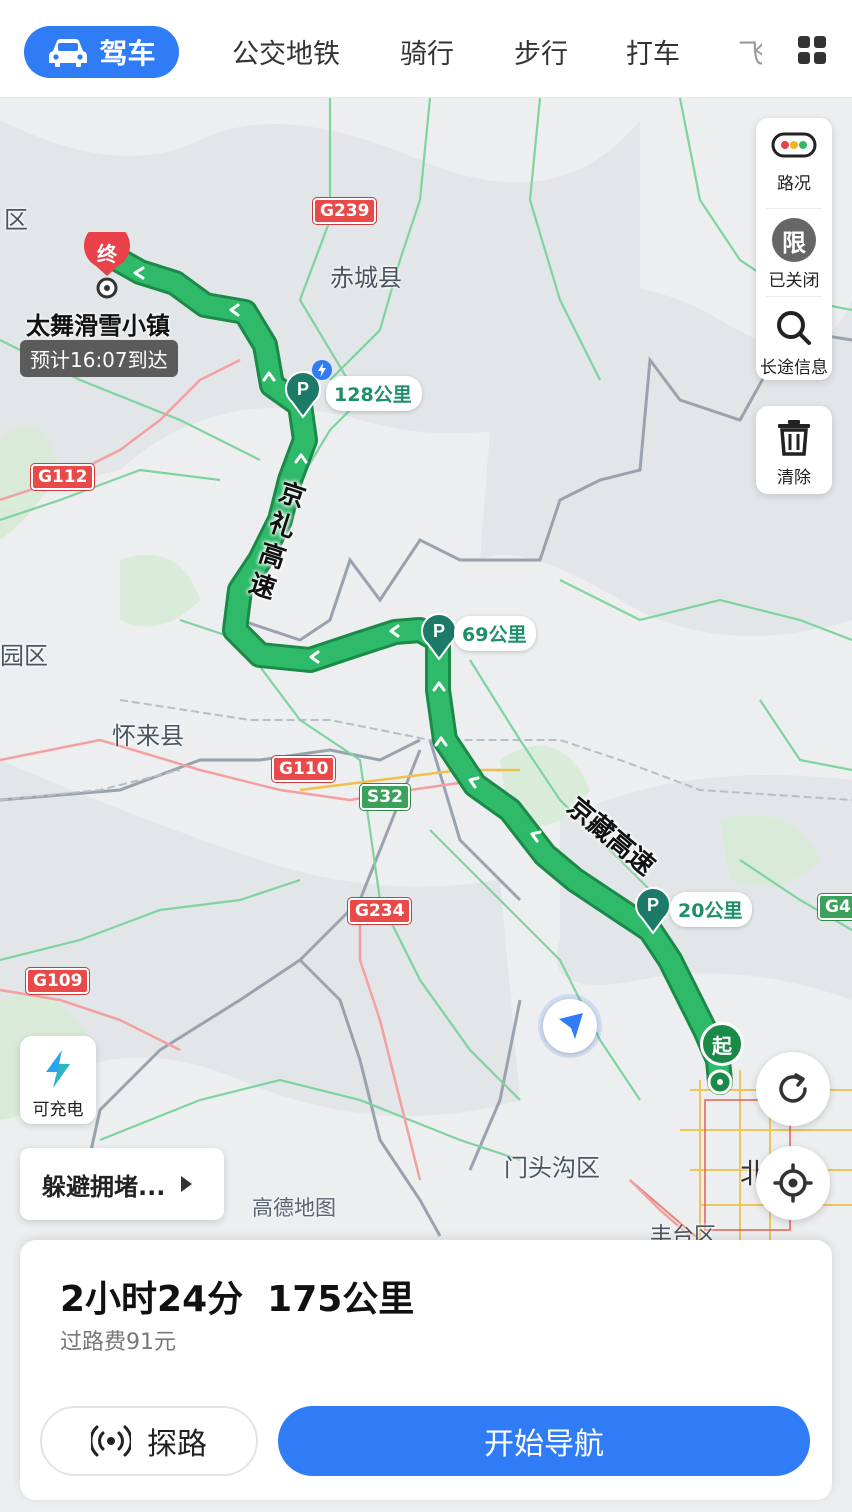 This screenshot has width=852, height=1512. I want to click on tab-drive: 驾车, so click(101, 52).